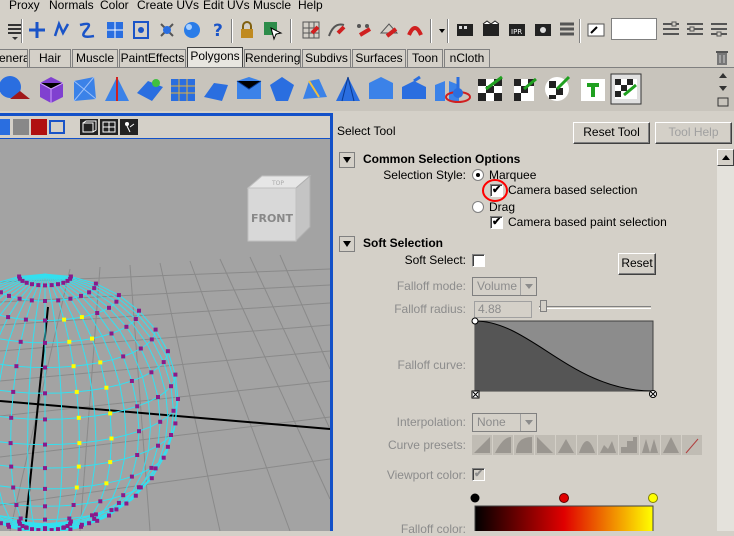 This screenshot has height=536, width=734. I want to click on smooth-icon, so click(315, 89).